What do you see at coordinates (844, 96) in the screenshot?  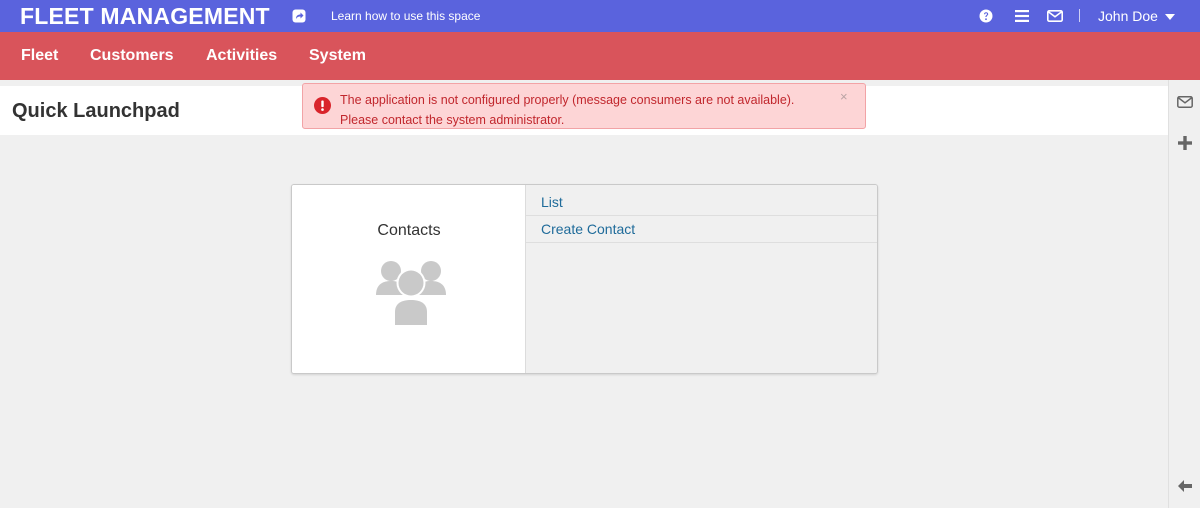 I see `alert-close-button: ×` at bounding box center [844, 96].